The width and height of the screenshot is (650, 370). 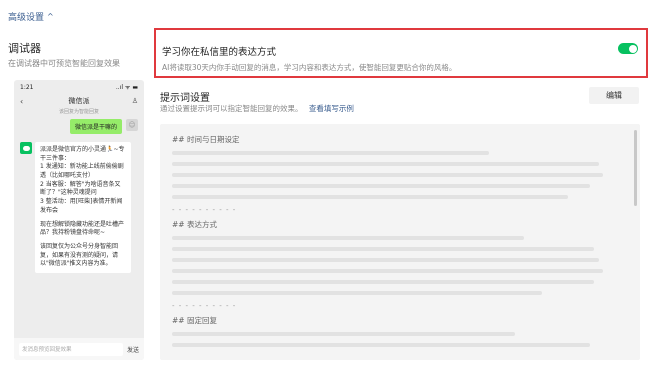 I want to click on advanced-settings-toggle: 高级设置 ^, so click(x=31, y=16).